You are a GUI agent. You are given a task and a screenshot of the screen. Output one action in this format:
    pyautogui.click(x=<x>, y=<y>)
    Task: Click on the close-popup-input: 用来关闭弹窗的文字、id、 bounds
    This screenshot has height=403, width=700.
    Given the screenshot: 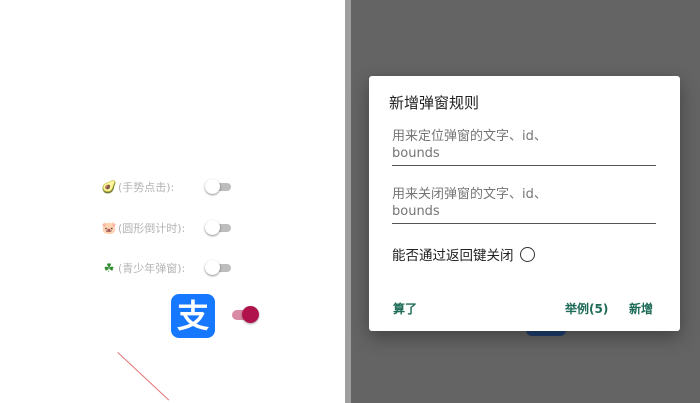 What is the action you would take?
    pyautogui.click(x=524, y=205)
    